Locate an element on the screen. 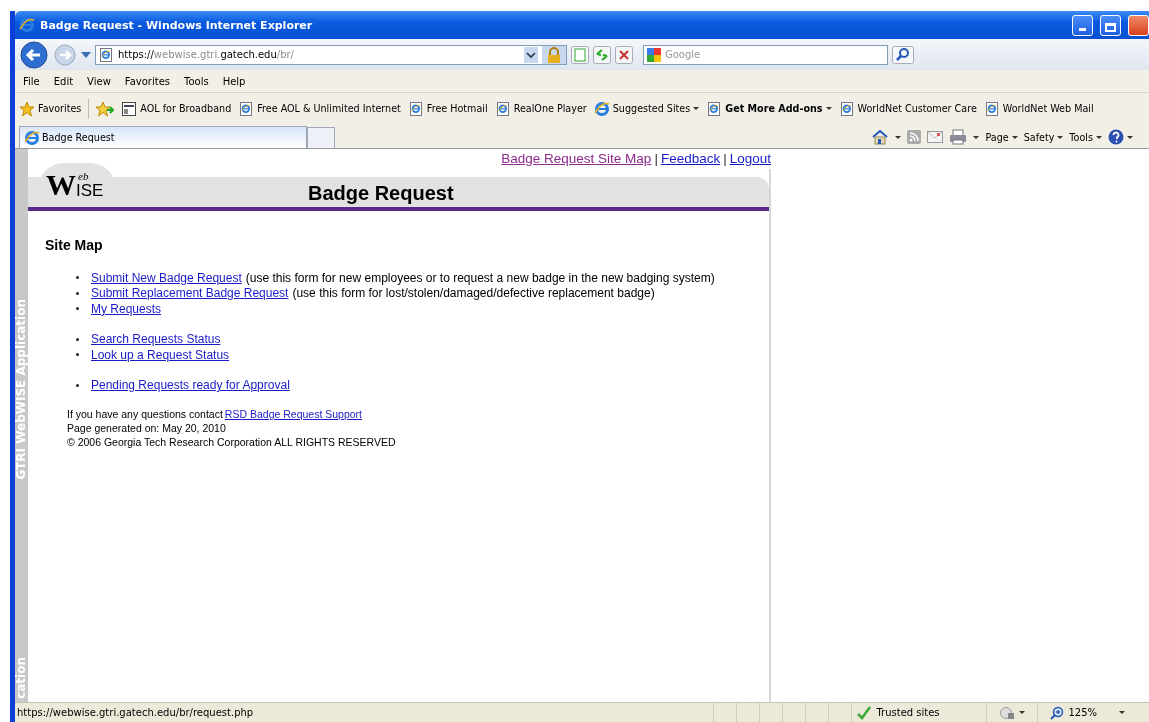 The width and height of the screenshot is (1149, 722). support-link: RSD Badge Request Support is located at coordinates (293, 415).